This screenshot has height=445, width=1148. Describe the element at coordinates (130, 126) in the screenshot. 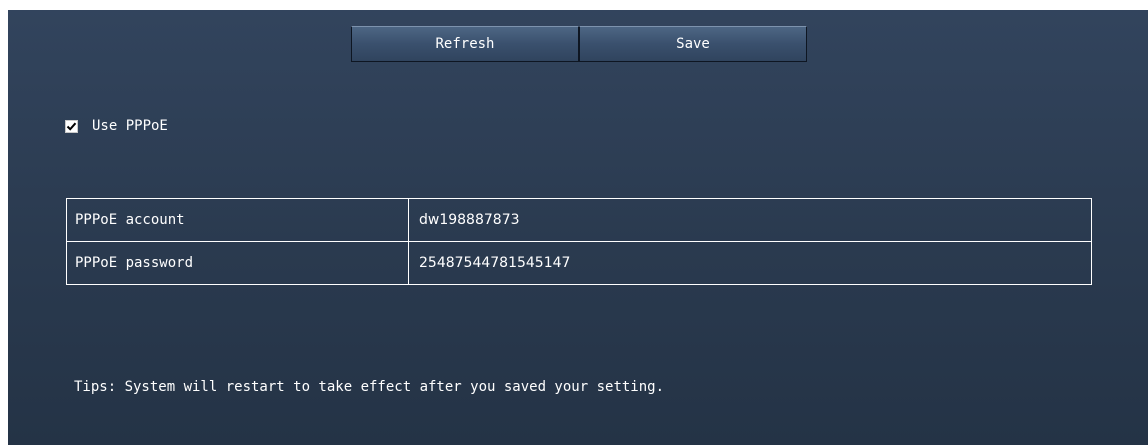

I see `use-pppoe-label: Use PPPoE` at that location.